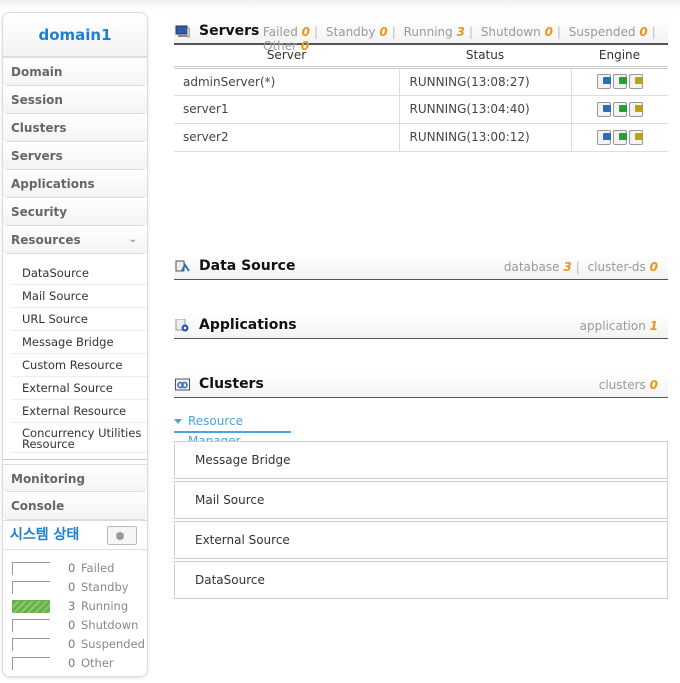 This screenshot has height=683, width=680. What do you see at coordinates (98, 568) in the screenshot?
I see `status-label: Failed` at bounding box center [98, 568].